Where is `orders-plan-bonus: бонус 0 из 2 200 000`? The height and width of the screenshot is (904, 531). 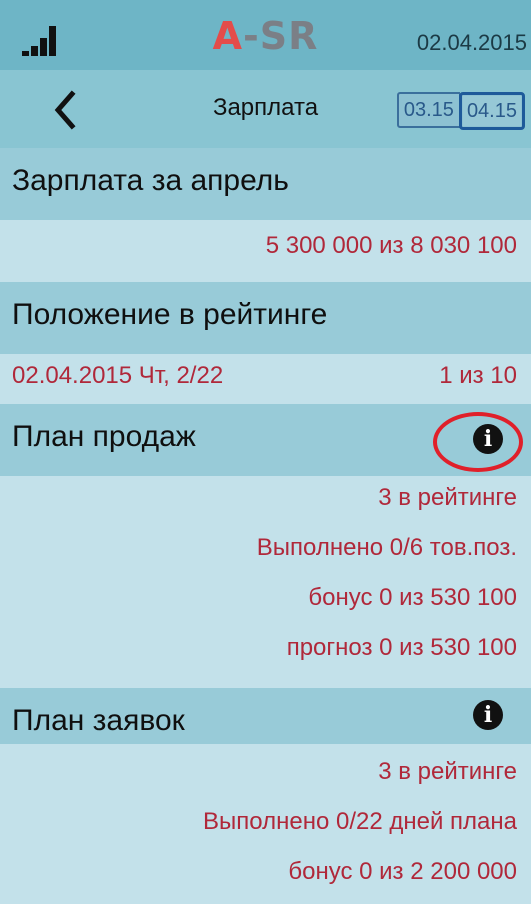 orders-plan-bonus: бонус 0 из 2 200 000 is located at coordinates (402, 871).